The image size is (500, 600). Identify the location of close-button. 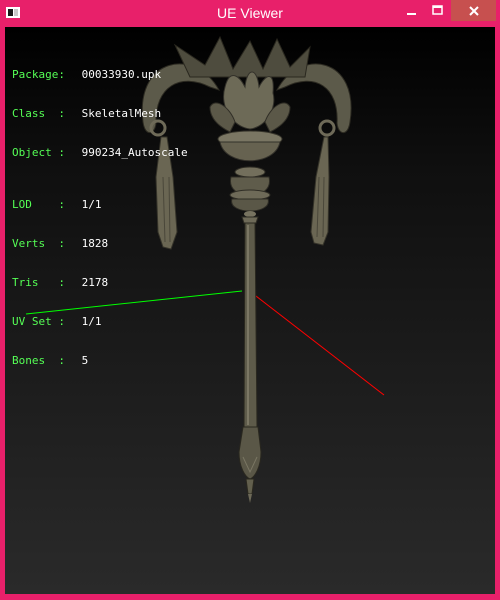
(473, 10).